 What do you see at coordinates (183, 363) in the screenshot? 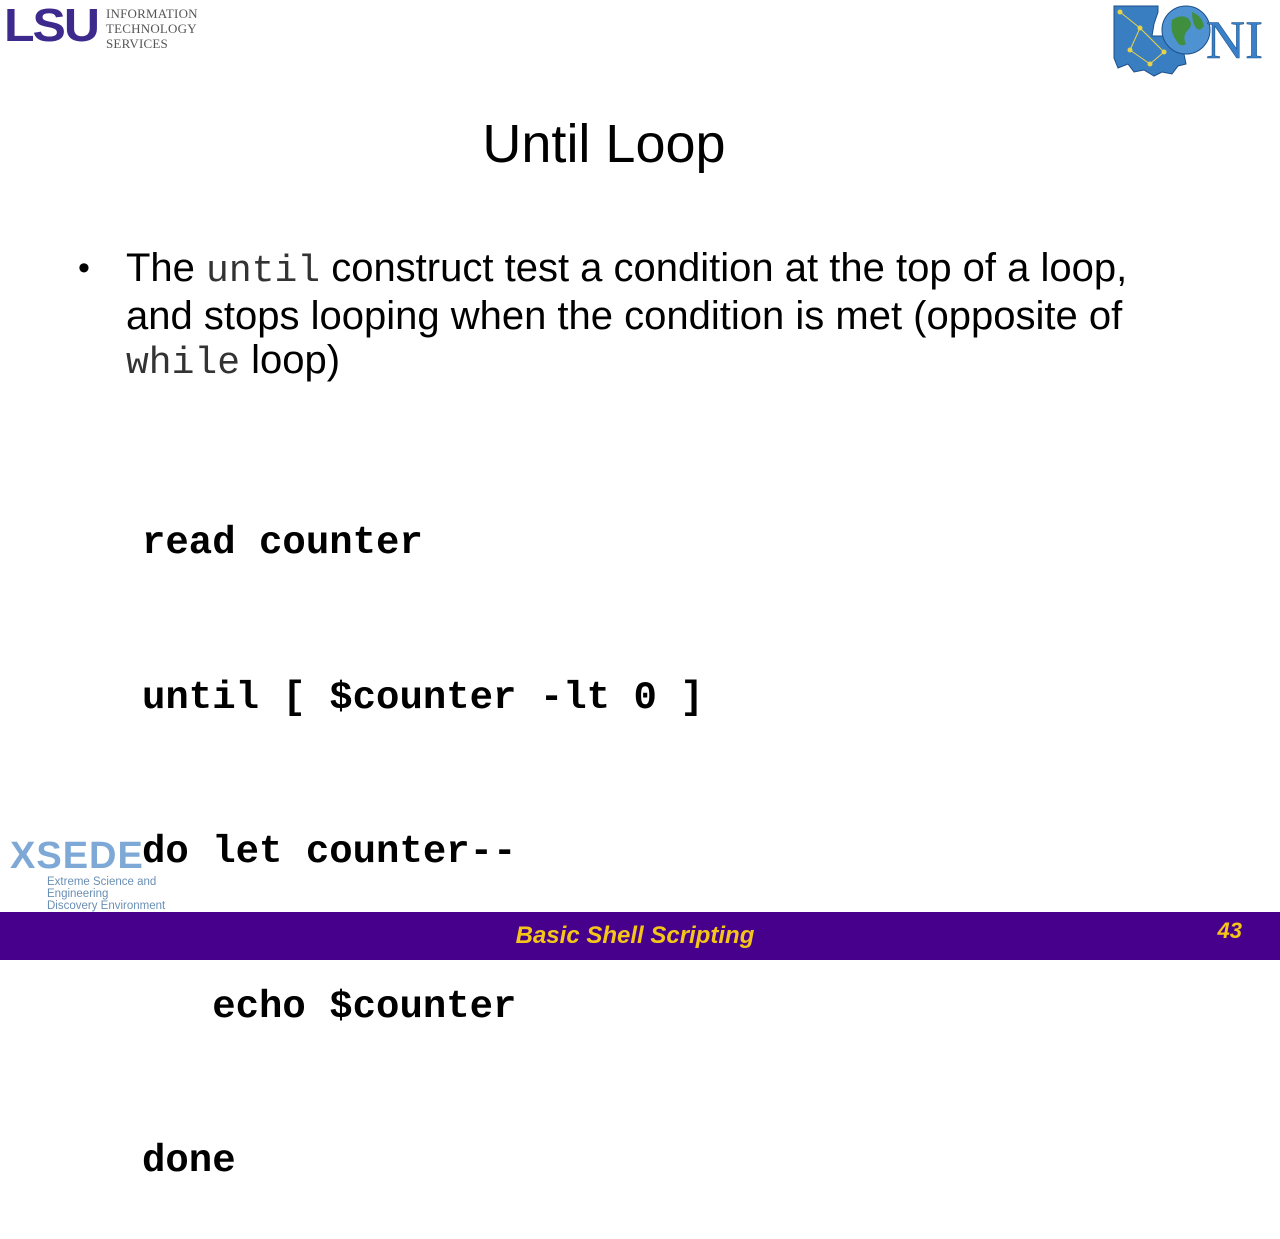
I see `inline-code-while: while` at bounding box center [183, 363].